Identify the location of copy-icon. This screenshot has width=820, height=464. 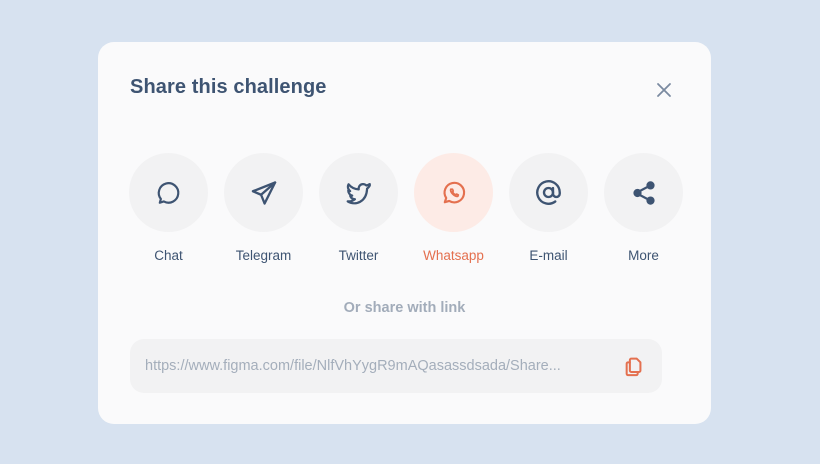
(633, 367).